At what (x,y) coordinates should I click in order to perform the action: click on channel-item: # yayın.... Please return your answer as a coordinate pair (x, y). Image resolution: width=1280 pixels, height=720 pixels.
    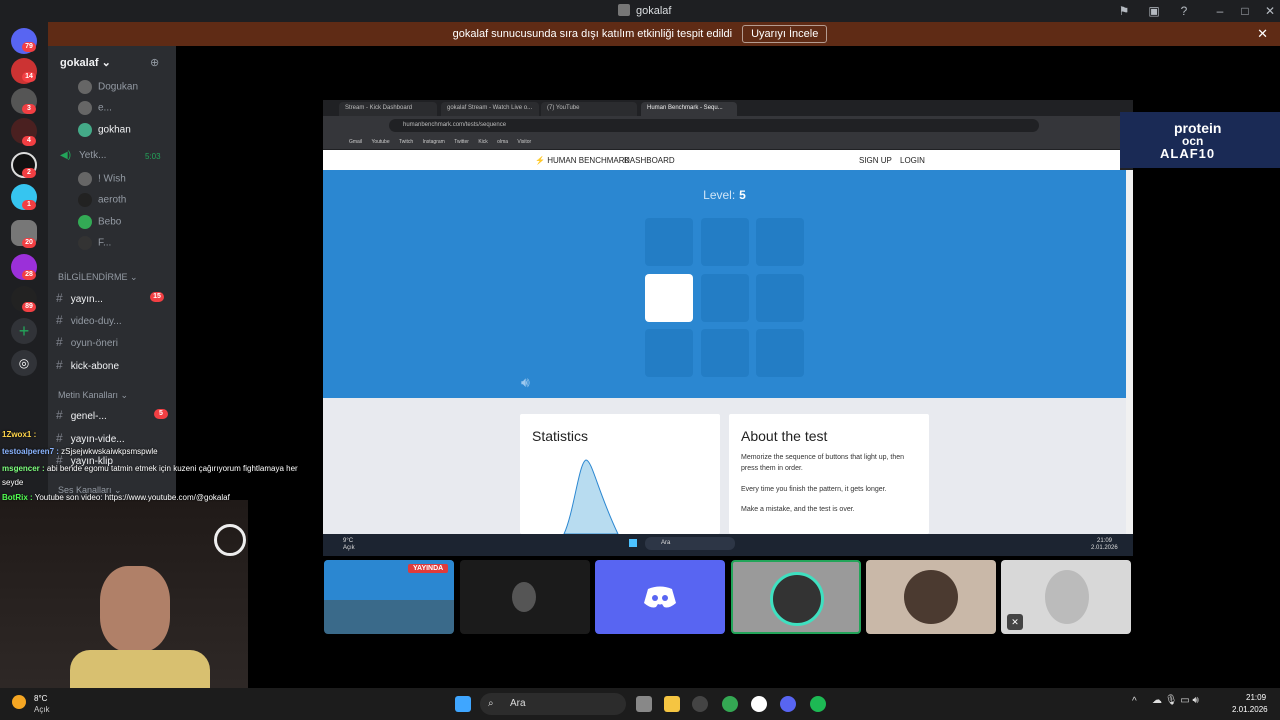
    Looking at the image, I should click on (79, 298).